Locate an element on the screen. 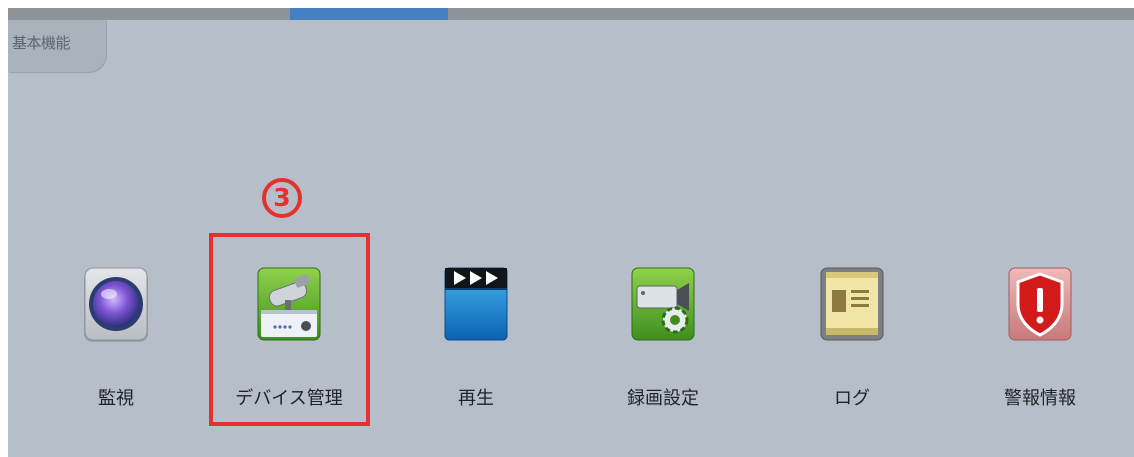 This screenshot has width=1134, height=457. clapperboard-icon is located at coordinates (476, 304).